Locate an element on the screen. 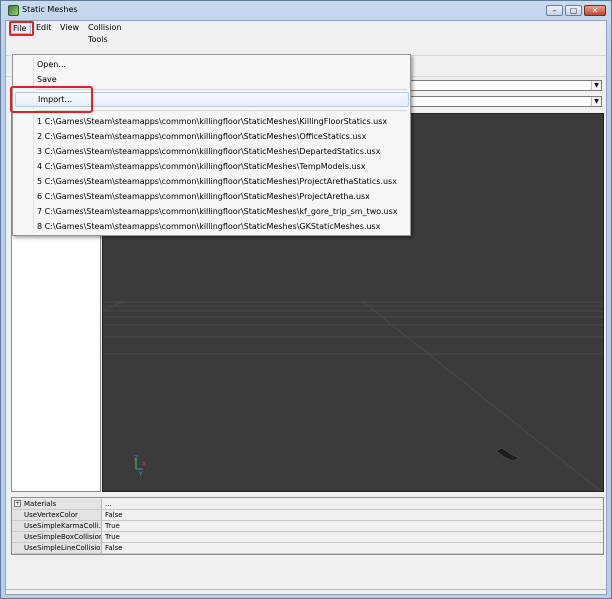 This screenshot has height=599, width=612. maximize-button: ▢ is located at coordinates (573, 10).